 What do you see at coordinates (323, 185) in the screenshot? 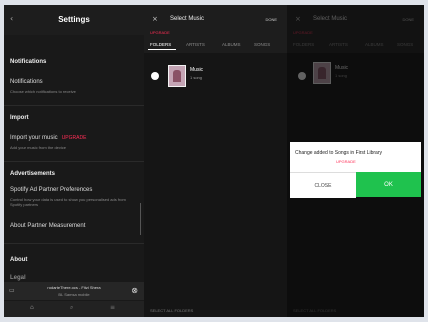
I see `close-button: CLOSE` at bounding box center [323, 185].